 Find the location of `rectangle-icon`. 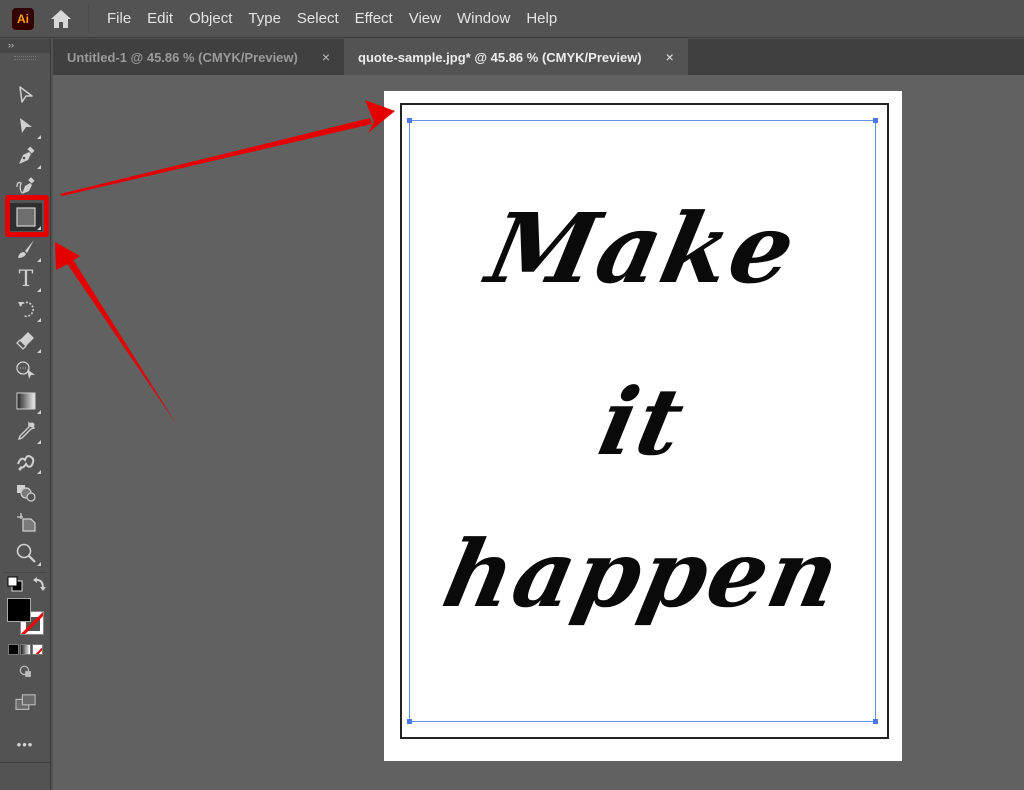

rectangle-icon is located at coordinates (26, 217).